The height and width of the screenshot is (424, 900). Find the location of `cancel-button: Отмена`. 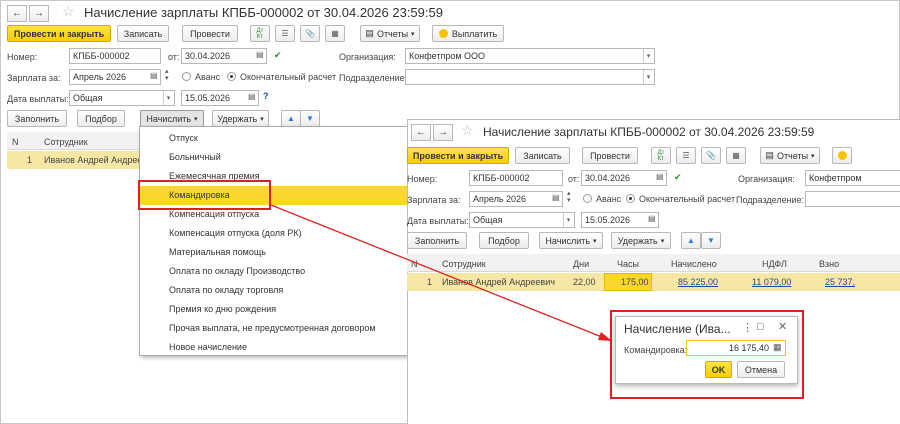

cancel-button: Отмена is located at coordinates (761, 369).